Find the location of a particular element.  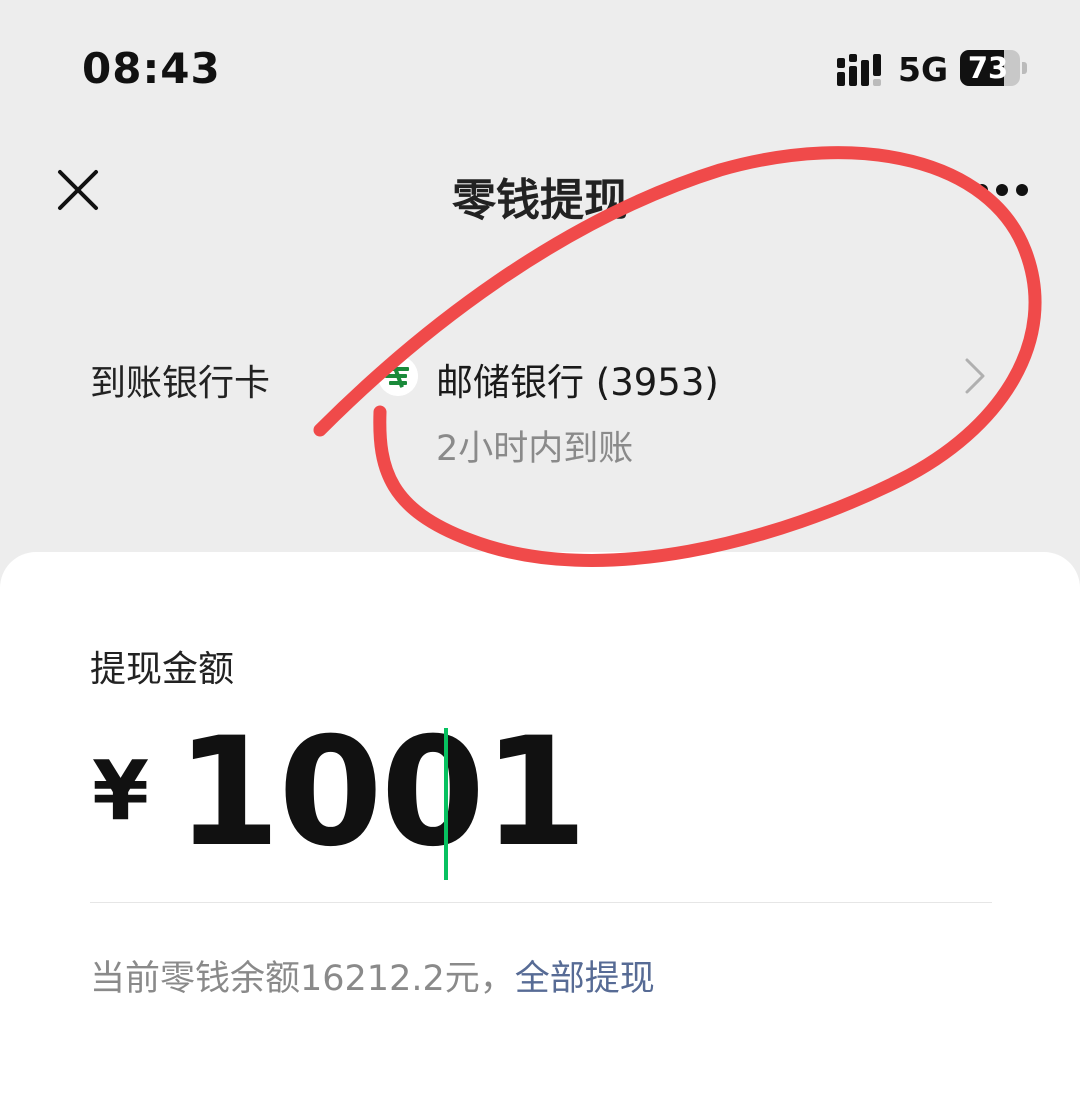

page-title: 零钱提现 is located at coordinates (540, 200).